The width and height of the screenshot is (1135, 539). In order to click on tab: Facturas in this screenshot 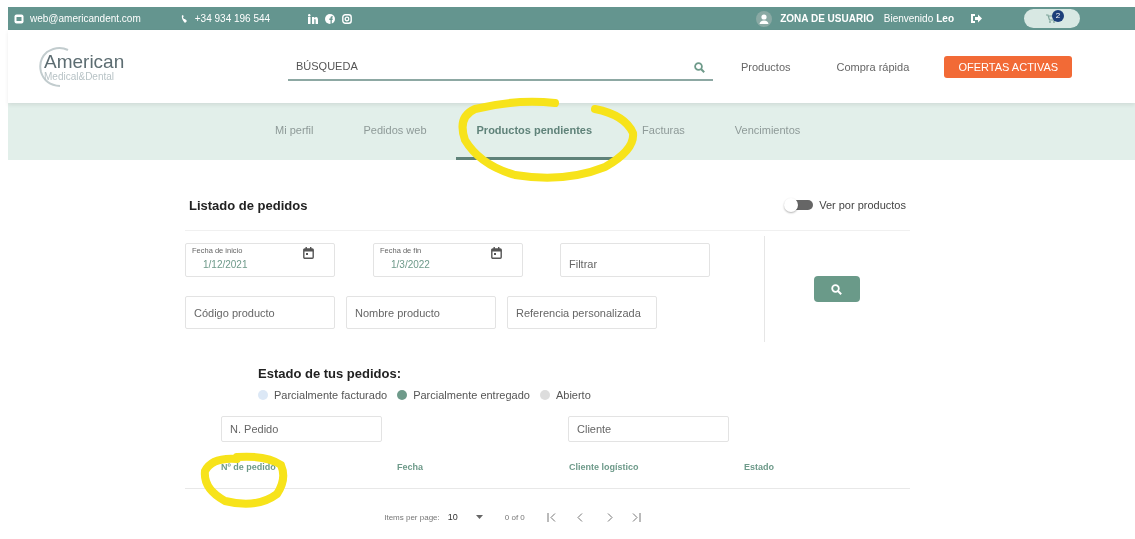, I will do `click(663, 131)`.